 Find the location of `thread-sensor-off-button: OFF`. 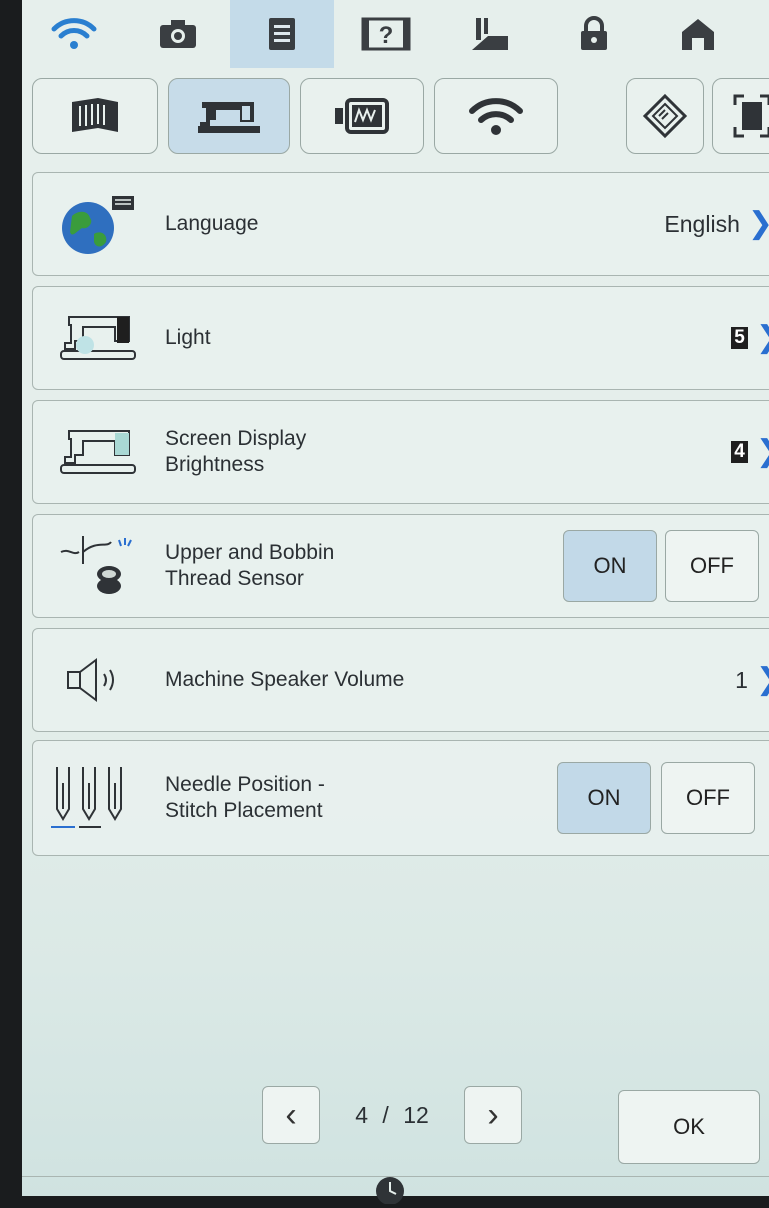

thread-sensor-off-button: OFF is located at coordinates (712, 566).